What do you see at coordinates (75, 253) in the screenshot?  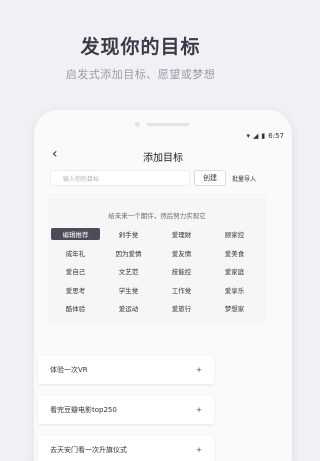 I see `category-tag: 成年礼` at bounding box center [75, 253].